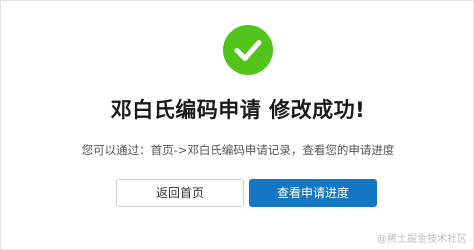 The height and width of the screenshot is (250, 474). Describe the element at coordinates (313, 193) in the screenshot. I see `view-progress-button: 查看申请进度` at that location.